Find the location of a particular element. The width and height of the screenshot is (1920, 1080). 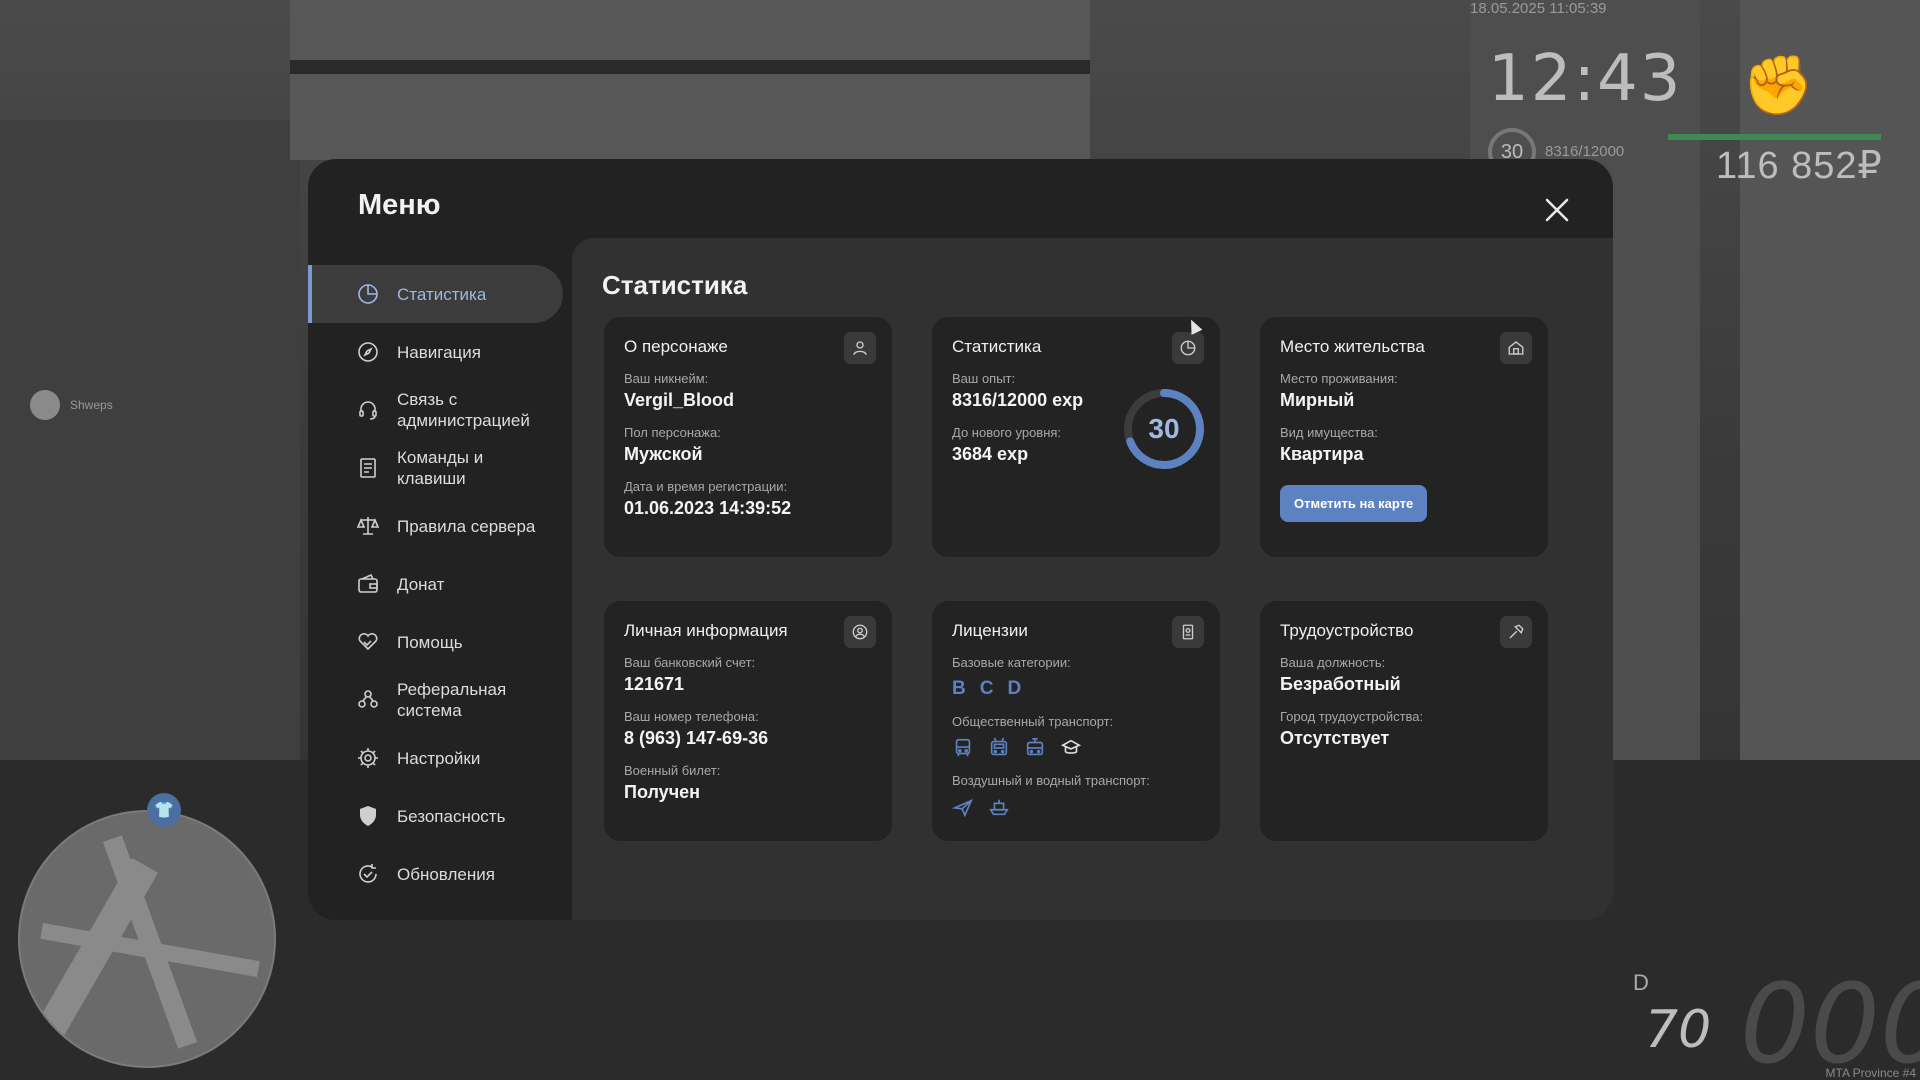

sidebar-item-settings: Настройки is located at coordinates (440, 758).